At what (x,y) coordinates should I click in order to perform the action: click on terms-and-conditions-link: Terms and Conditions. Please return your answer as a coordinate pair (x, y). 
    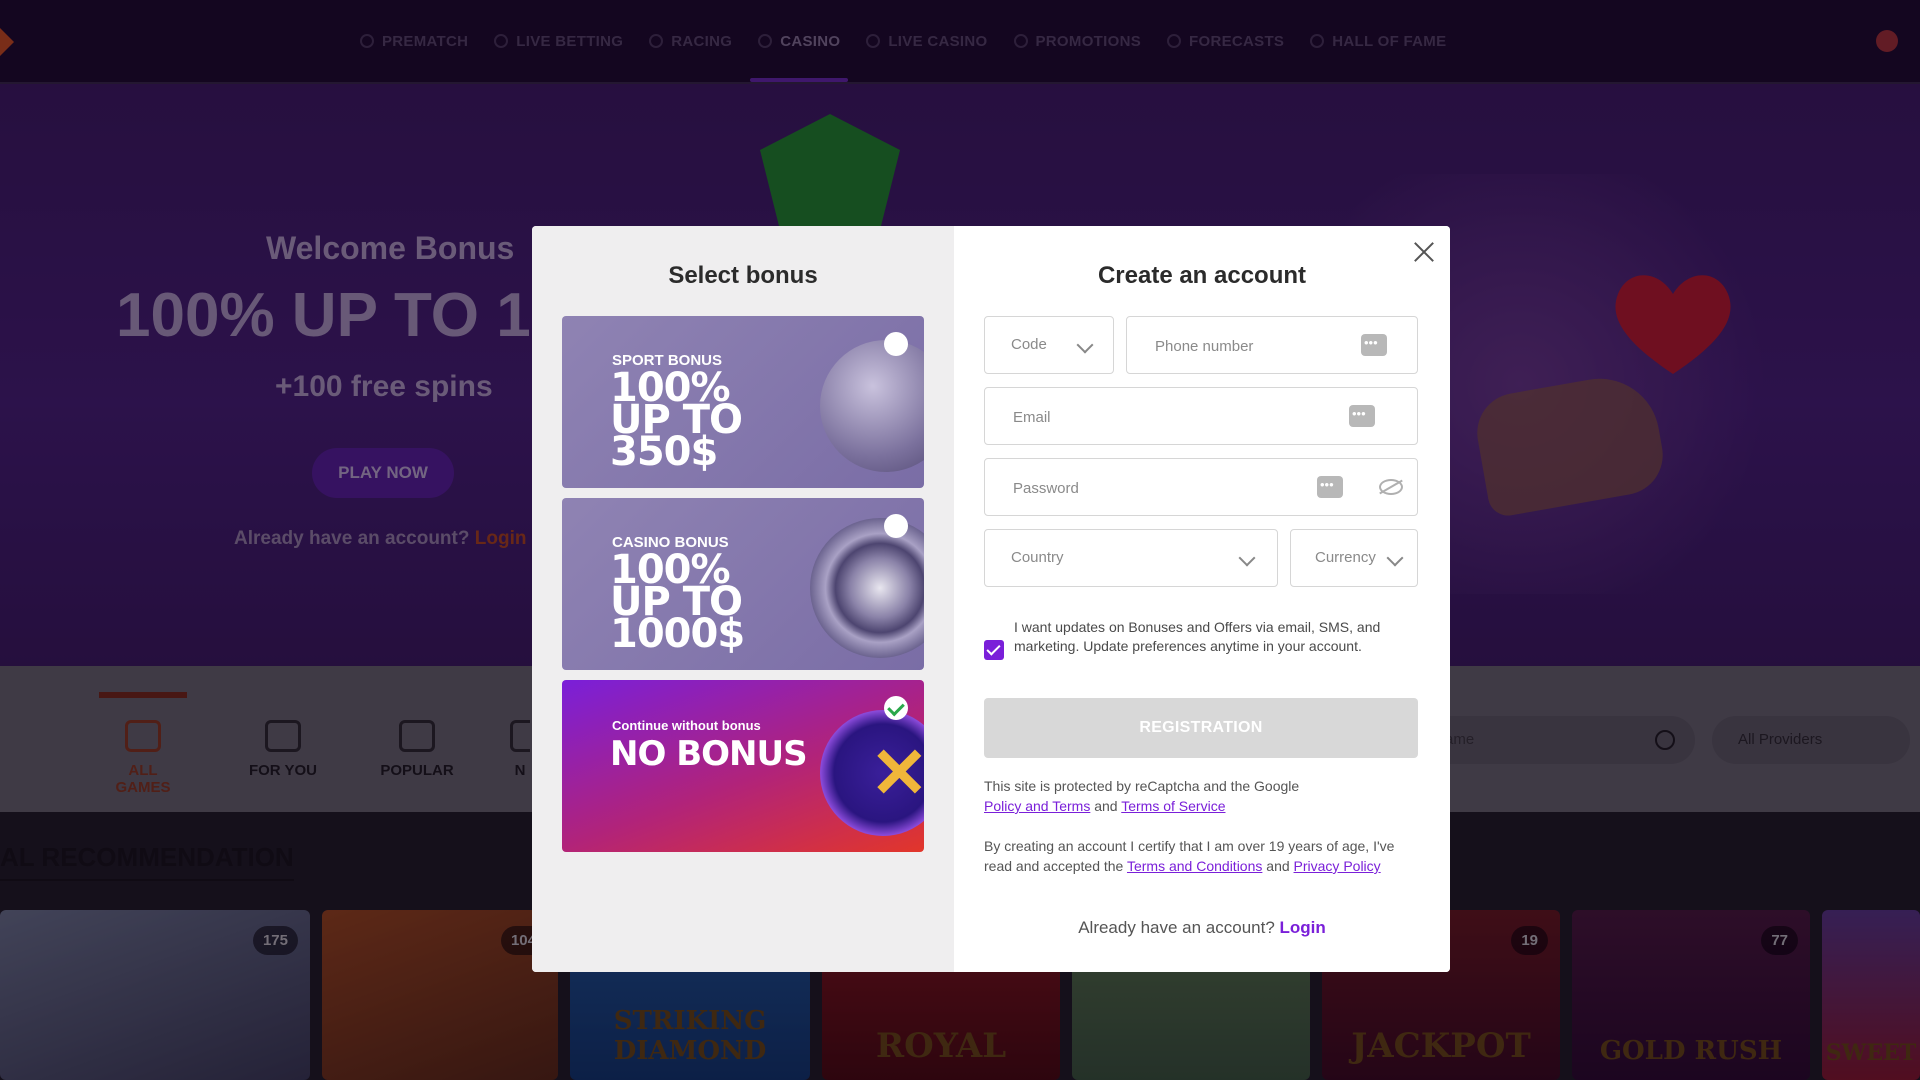
    Looking at the image, I should click on (1194, 866).